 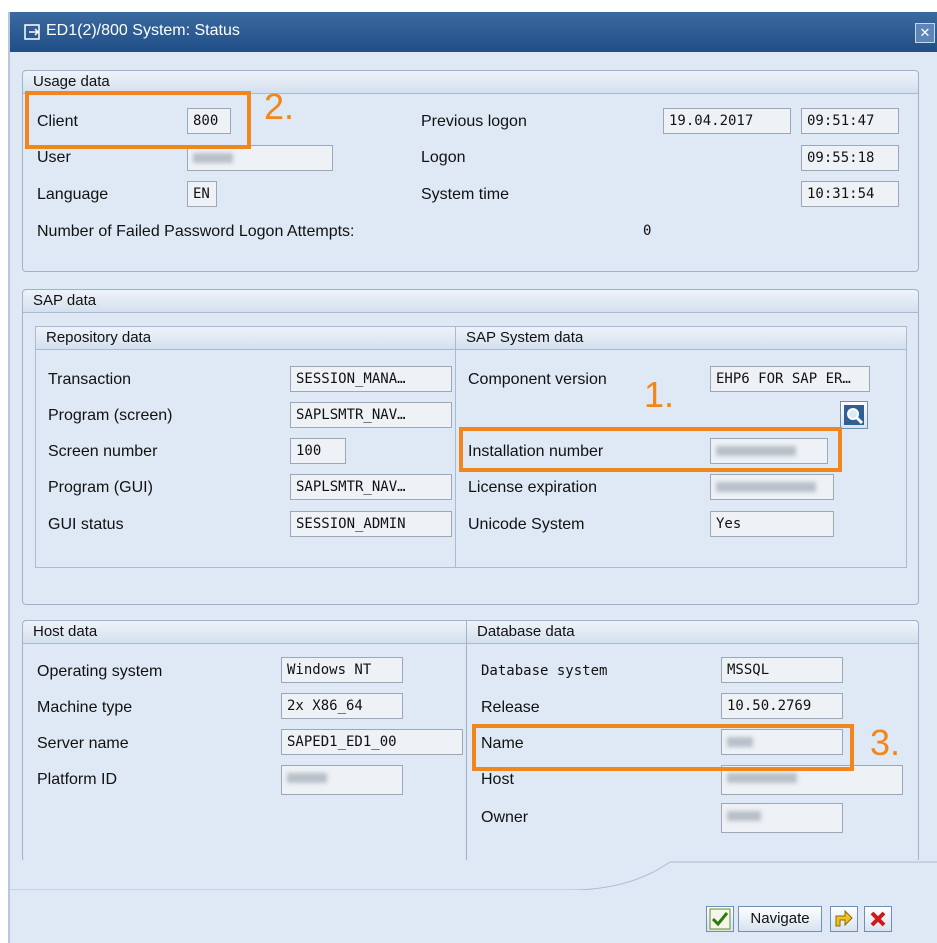 I want to click on failed-attempts-value: 0, so click(x=647, y=231).